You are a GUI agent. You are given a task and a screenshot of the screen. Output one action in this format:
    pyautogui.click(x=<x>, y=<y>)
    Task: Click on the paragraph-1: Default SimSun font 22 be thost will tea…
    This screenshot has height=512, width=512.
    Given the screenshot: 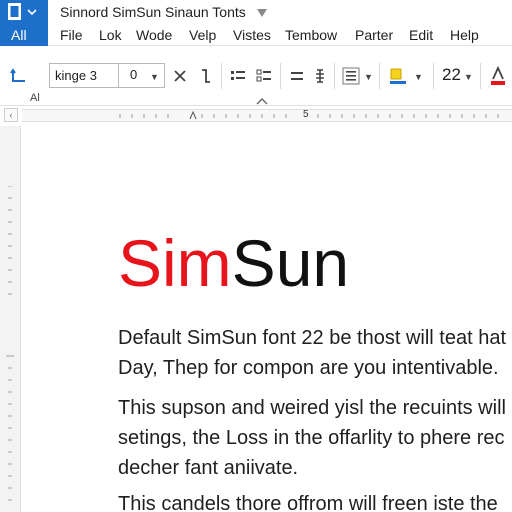 What is the action you would take?
    pyautogui.click(x=312, y=353)
    